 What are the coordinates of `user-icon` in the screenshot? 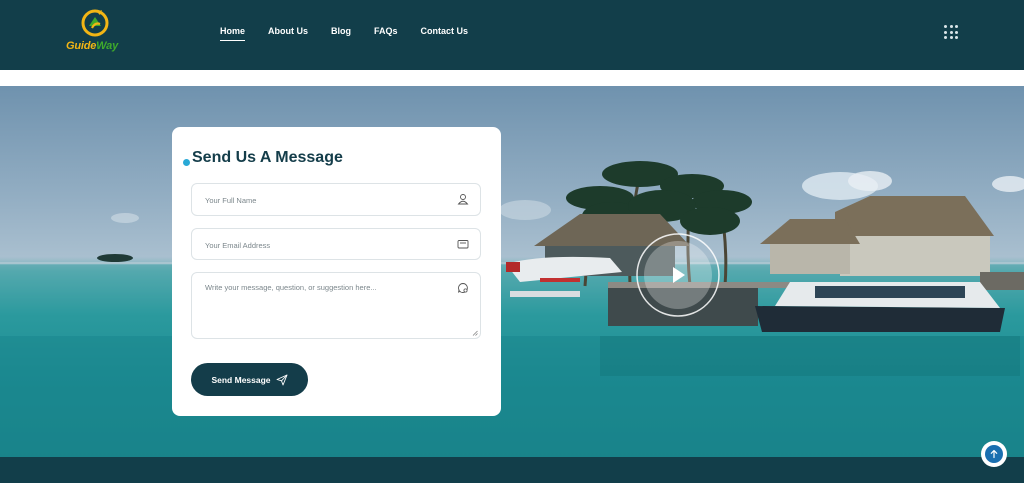 It's located at (463, 199).